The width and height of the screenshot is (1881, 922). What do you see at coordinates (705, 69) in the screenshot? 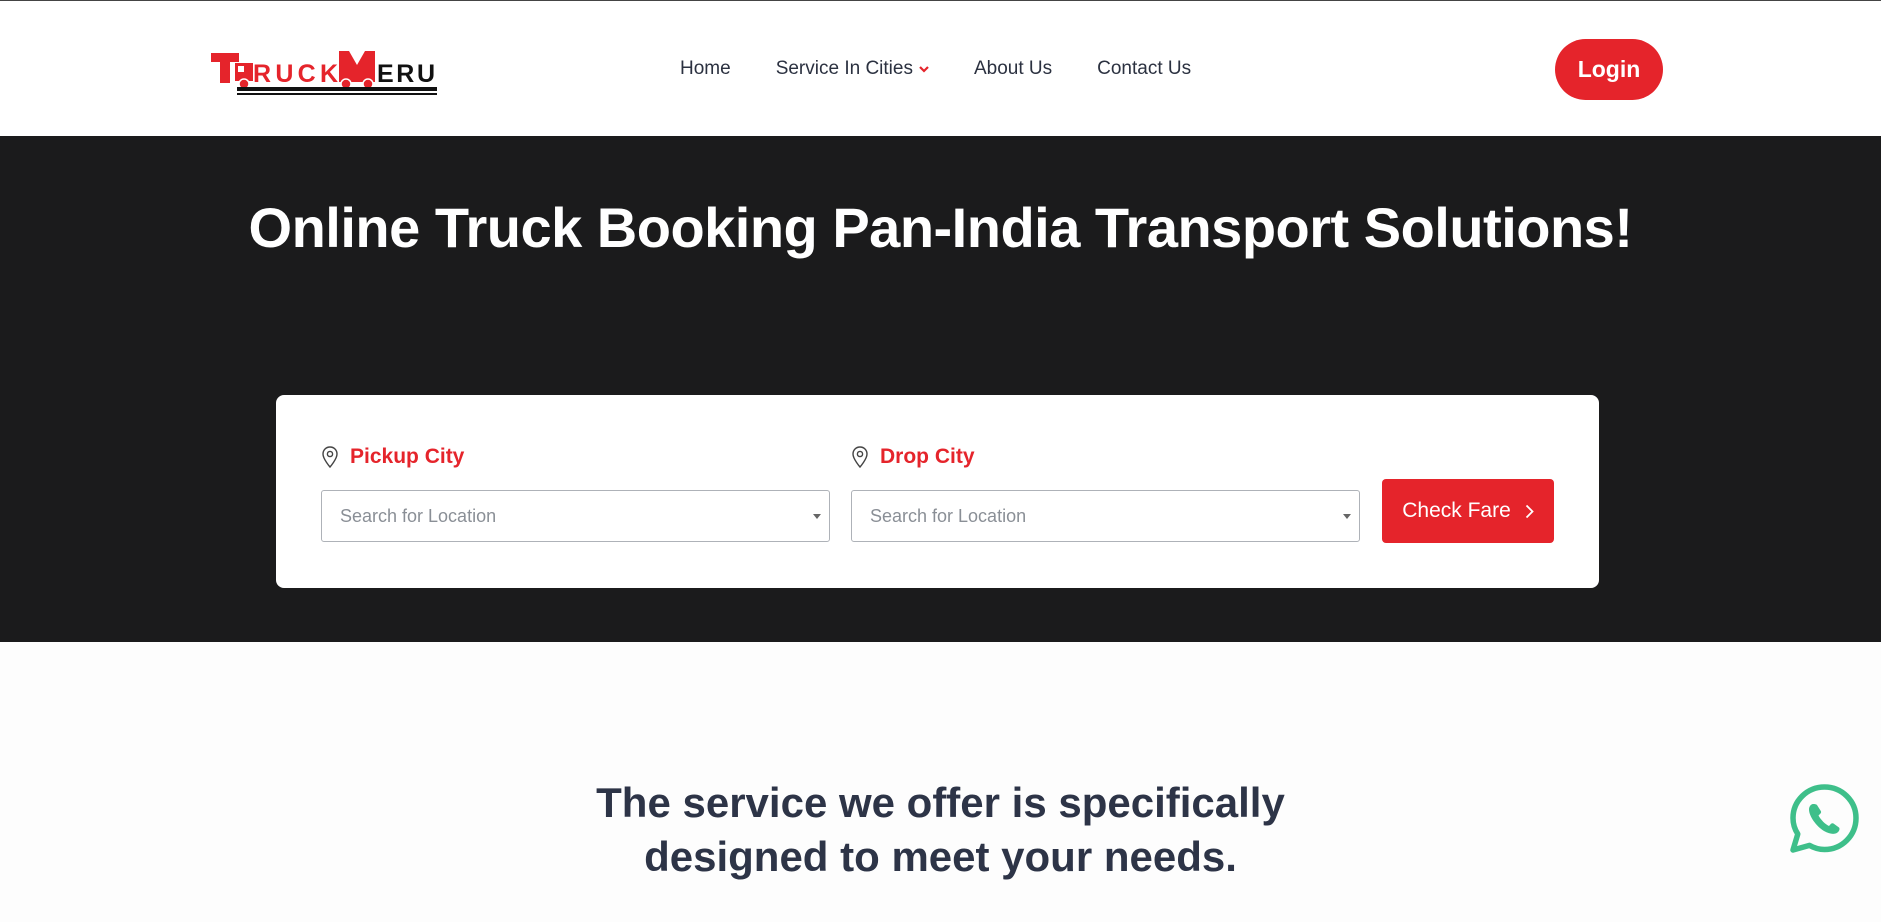
I see `nav-home: Home` at bounding box center [705, 69].